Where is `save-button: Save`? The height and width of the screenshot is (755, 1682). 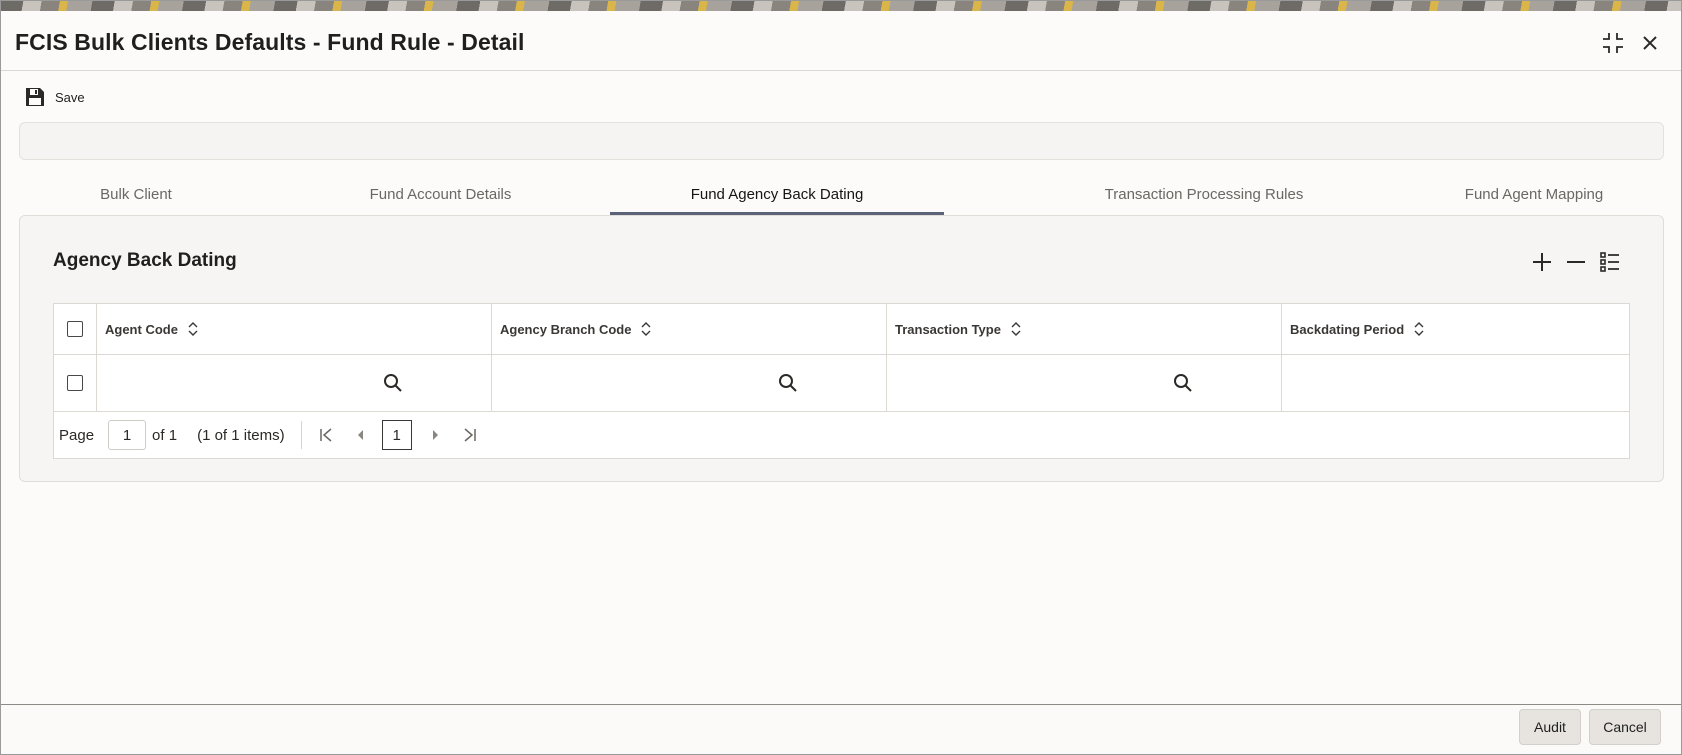 save-button: Save is located at coordinates (55, 97).